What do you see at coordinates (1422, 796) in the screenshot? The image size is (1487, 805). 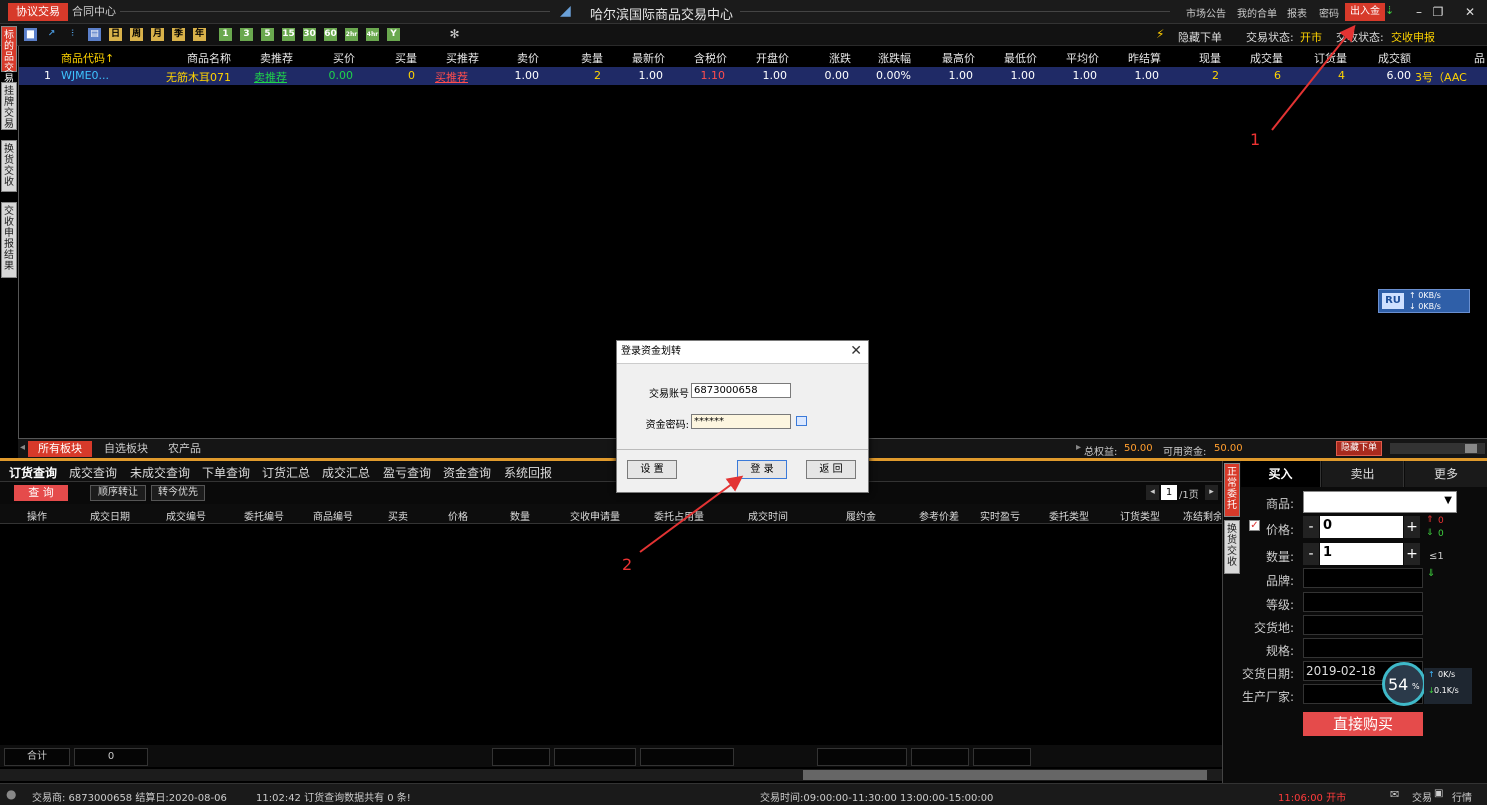 I see `trade-indicator: 交易` at bounding box center [1422, 796].